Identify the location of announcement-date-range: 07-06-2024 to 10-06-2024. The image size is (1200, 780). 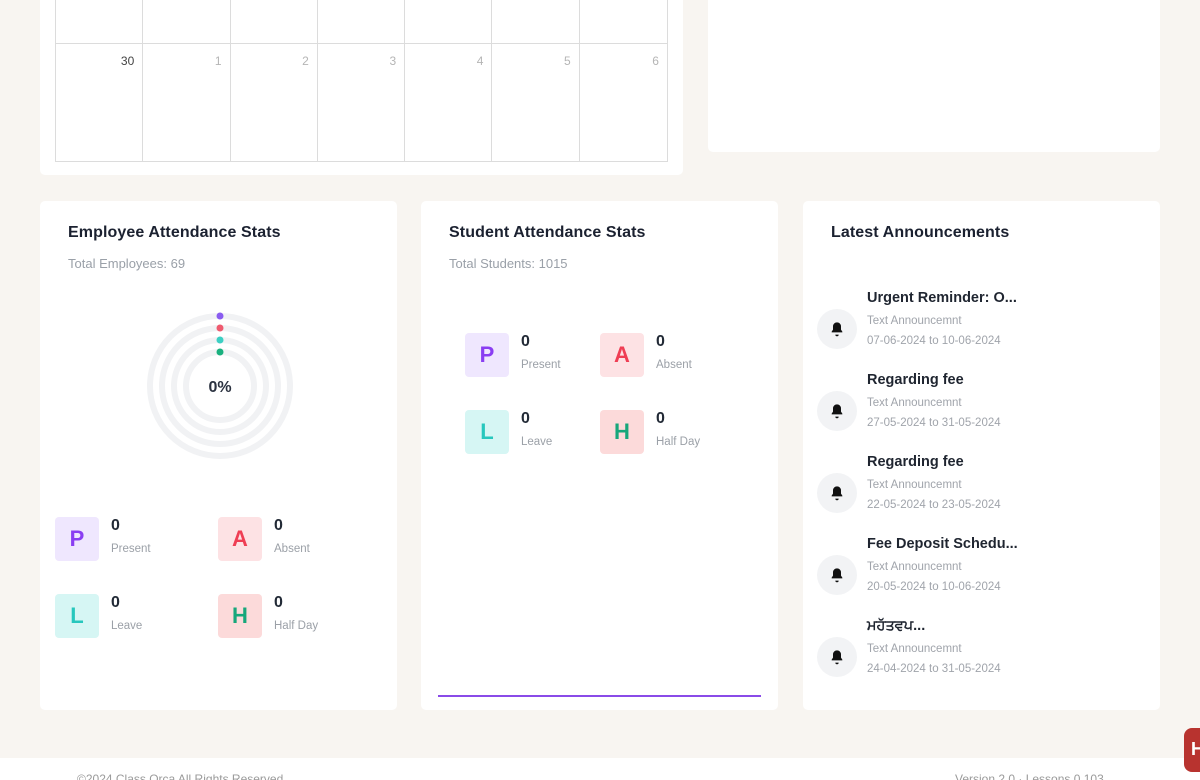
(934, 341).